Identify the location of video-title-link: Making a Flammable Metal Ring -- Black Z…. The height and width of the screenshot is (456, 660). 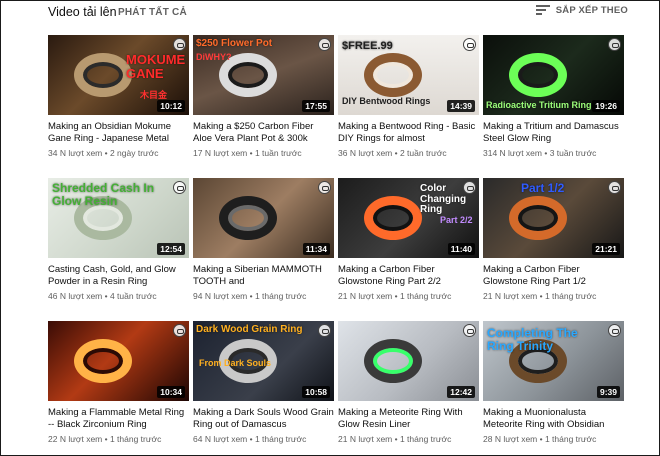
(118, 418).